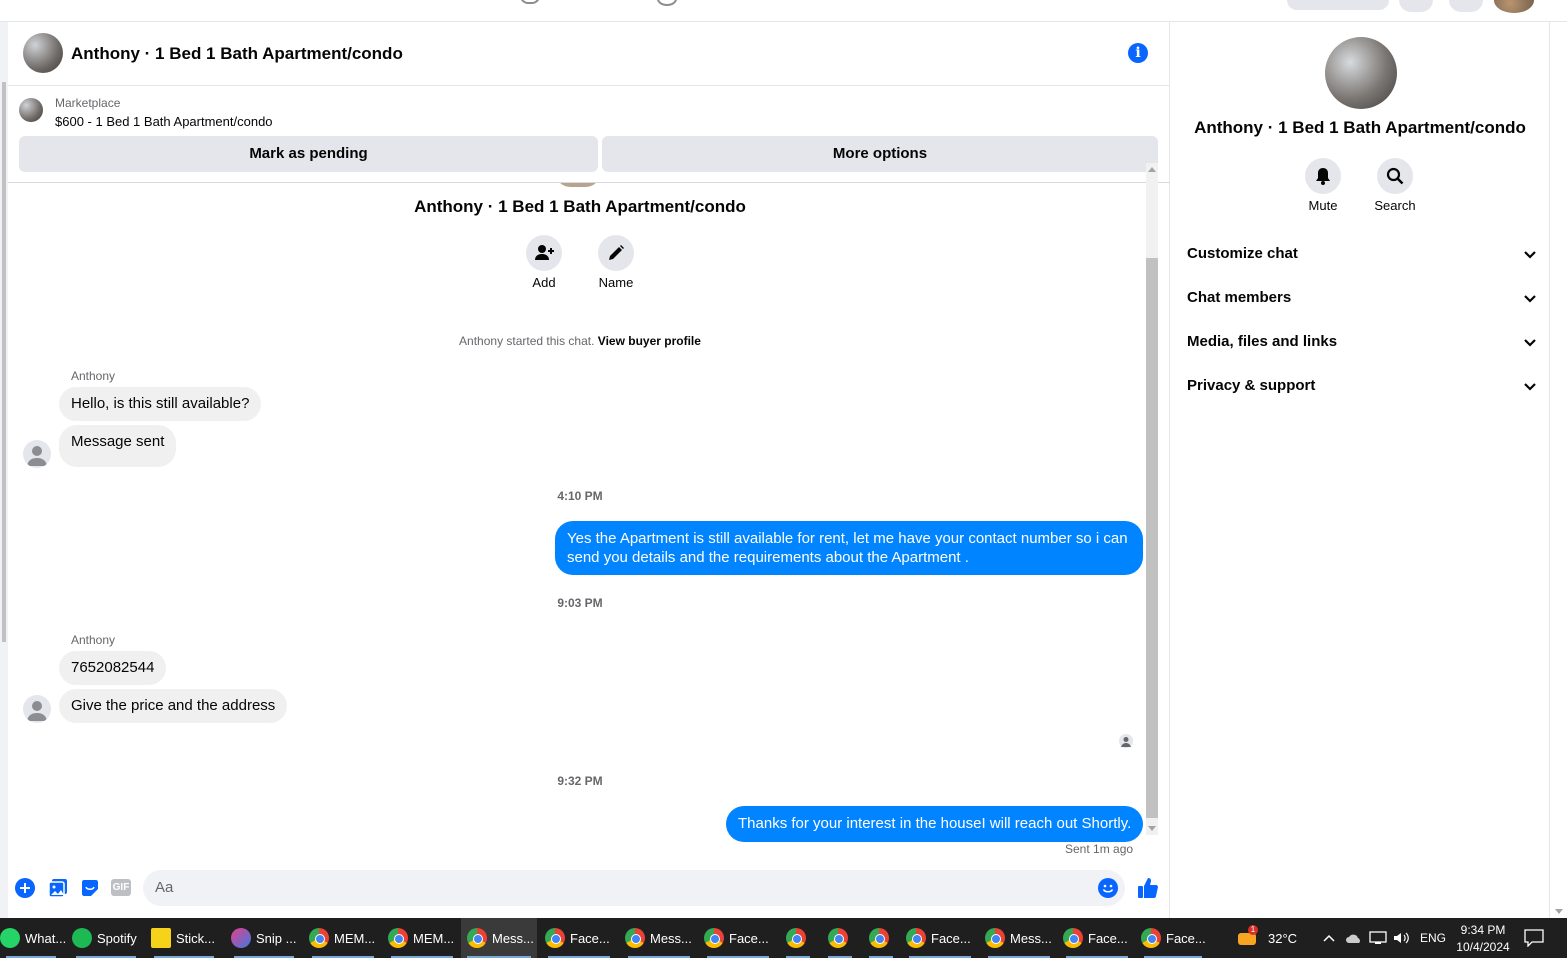  What do you see at coordinates (634, 888) in the screenshot?
I see `message-input: Aa` at bounding box center [634, 888].